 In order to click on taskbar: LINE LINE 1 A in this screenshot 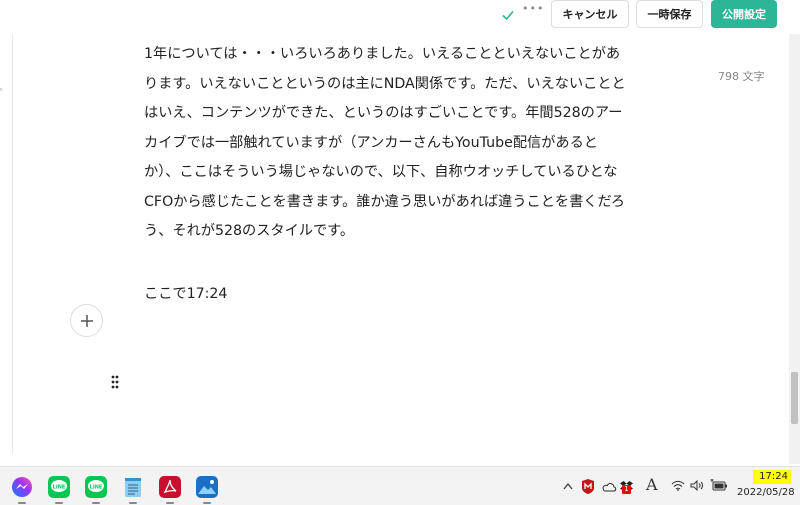, I will do `click(400, 485)`.